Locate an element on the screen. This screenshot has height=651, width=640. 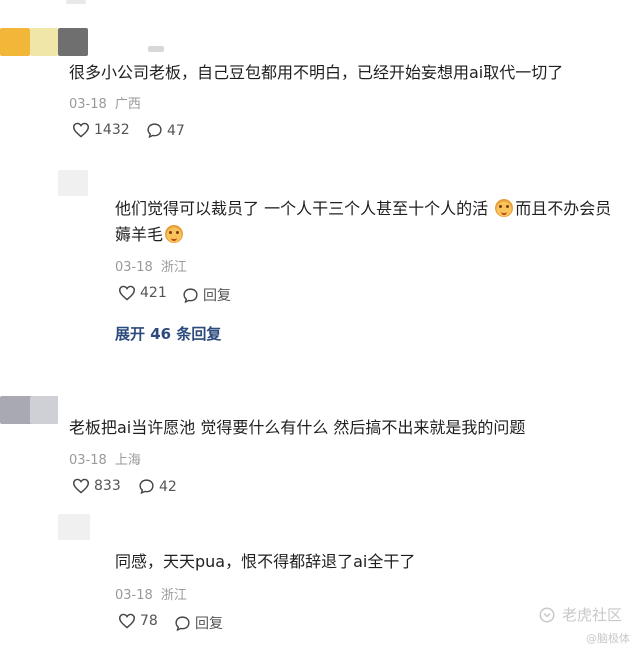
reply-count: 47 is located at coordinates (176, 130).